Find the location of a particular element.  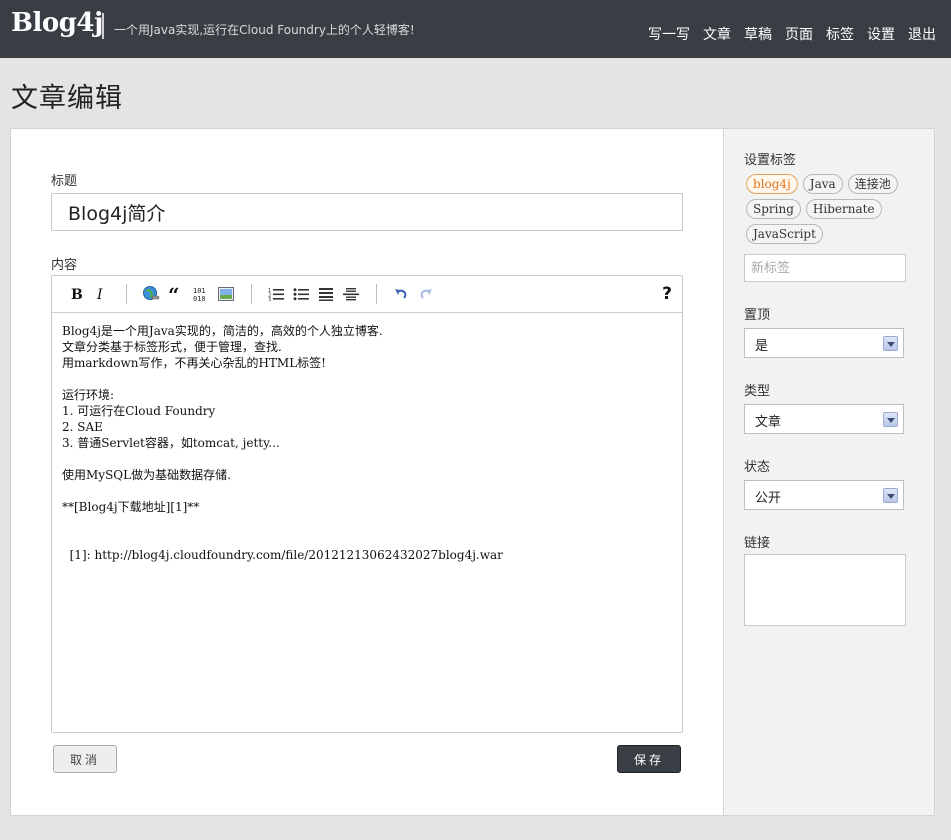

tag-javascript: JavaScript is located at coordinates (784, 234).